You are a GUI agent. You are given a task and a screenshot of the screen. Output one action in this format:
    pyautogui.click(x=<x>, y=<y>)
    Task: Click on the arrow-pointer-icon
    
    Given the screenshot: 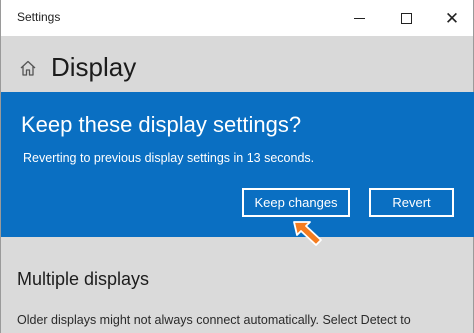 What is the action you would take?
    pyautogui.click(x=307, y=233)
    